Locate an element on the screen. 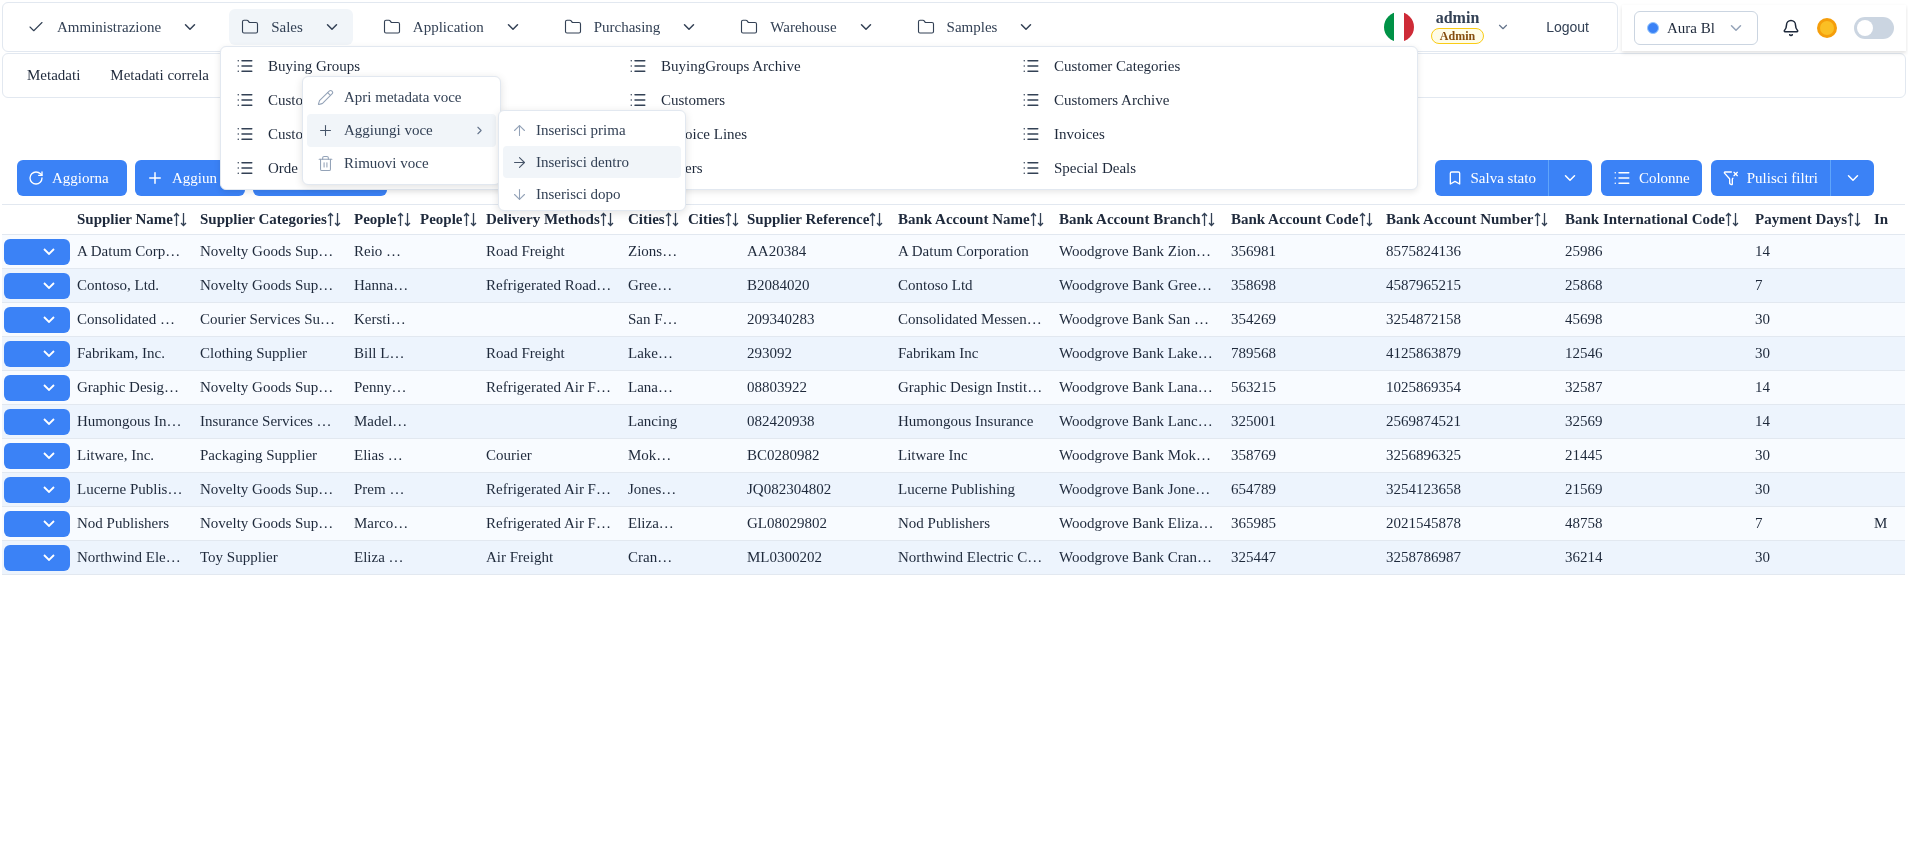 The image size is (1908, 864). nav-menu-item: Warehouse is located at coordinates (807, 27).